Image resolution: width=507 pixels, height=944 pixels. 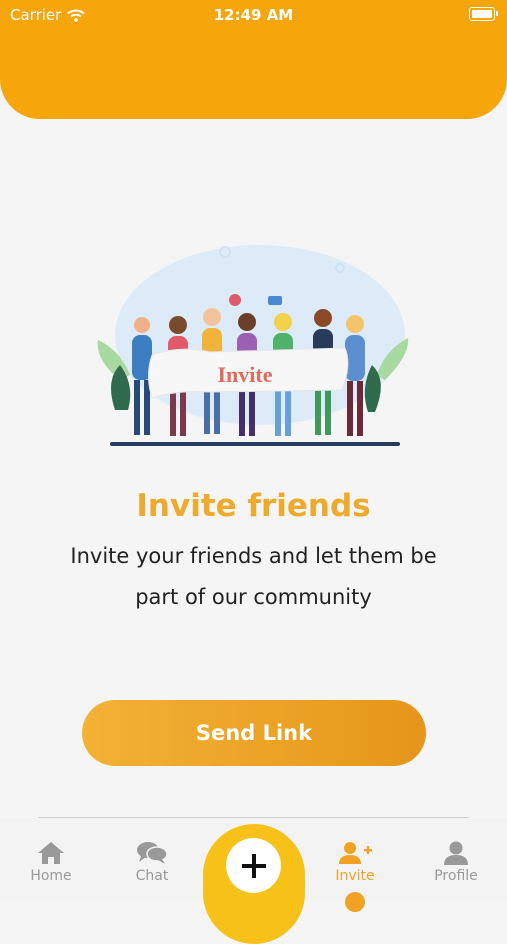 I want to click on home-icon, so click(x=51, y=853).